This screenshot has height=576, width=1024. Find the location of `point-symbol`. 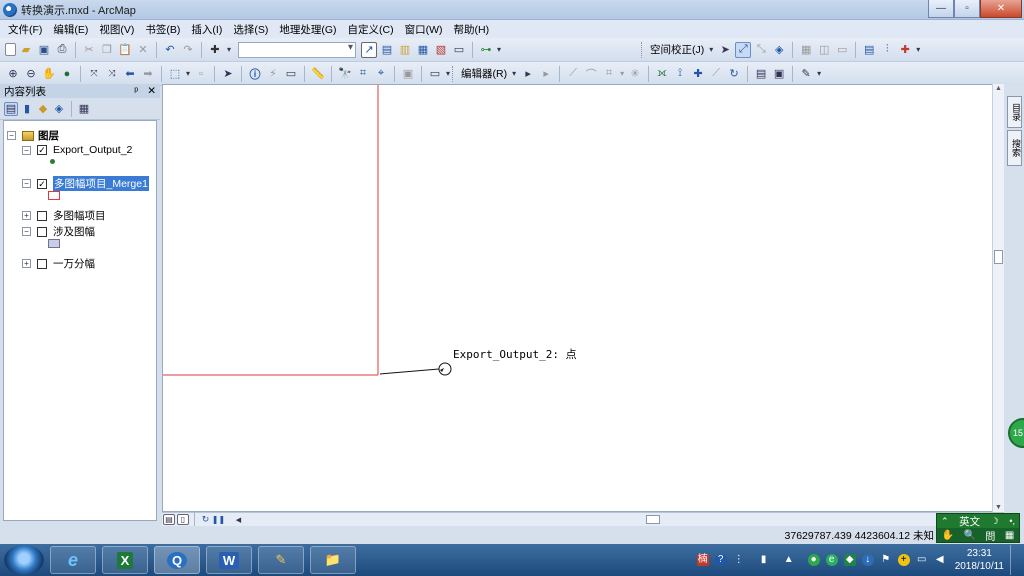

point-symbol is located at coordinates (52, 161).